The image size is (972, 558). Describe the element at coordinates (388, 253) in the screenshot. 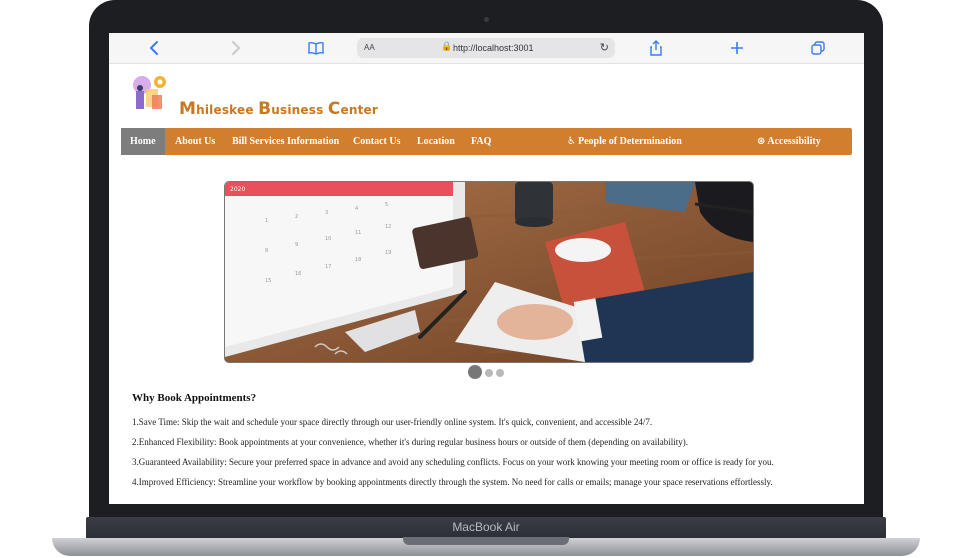

I see `svg-text: 19` at that location.